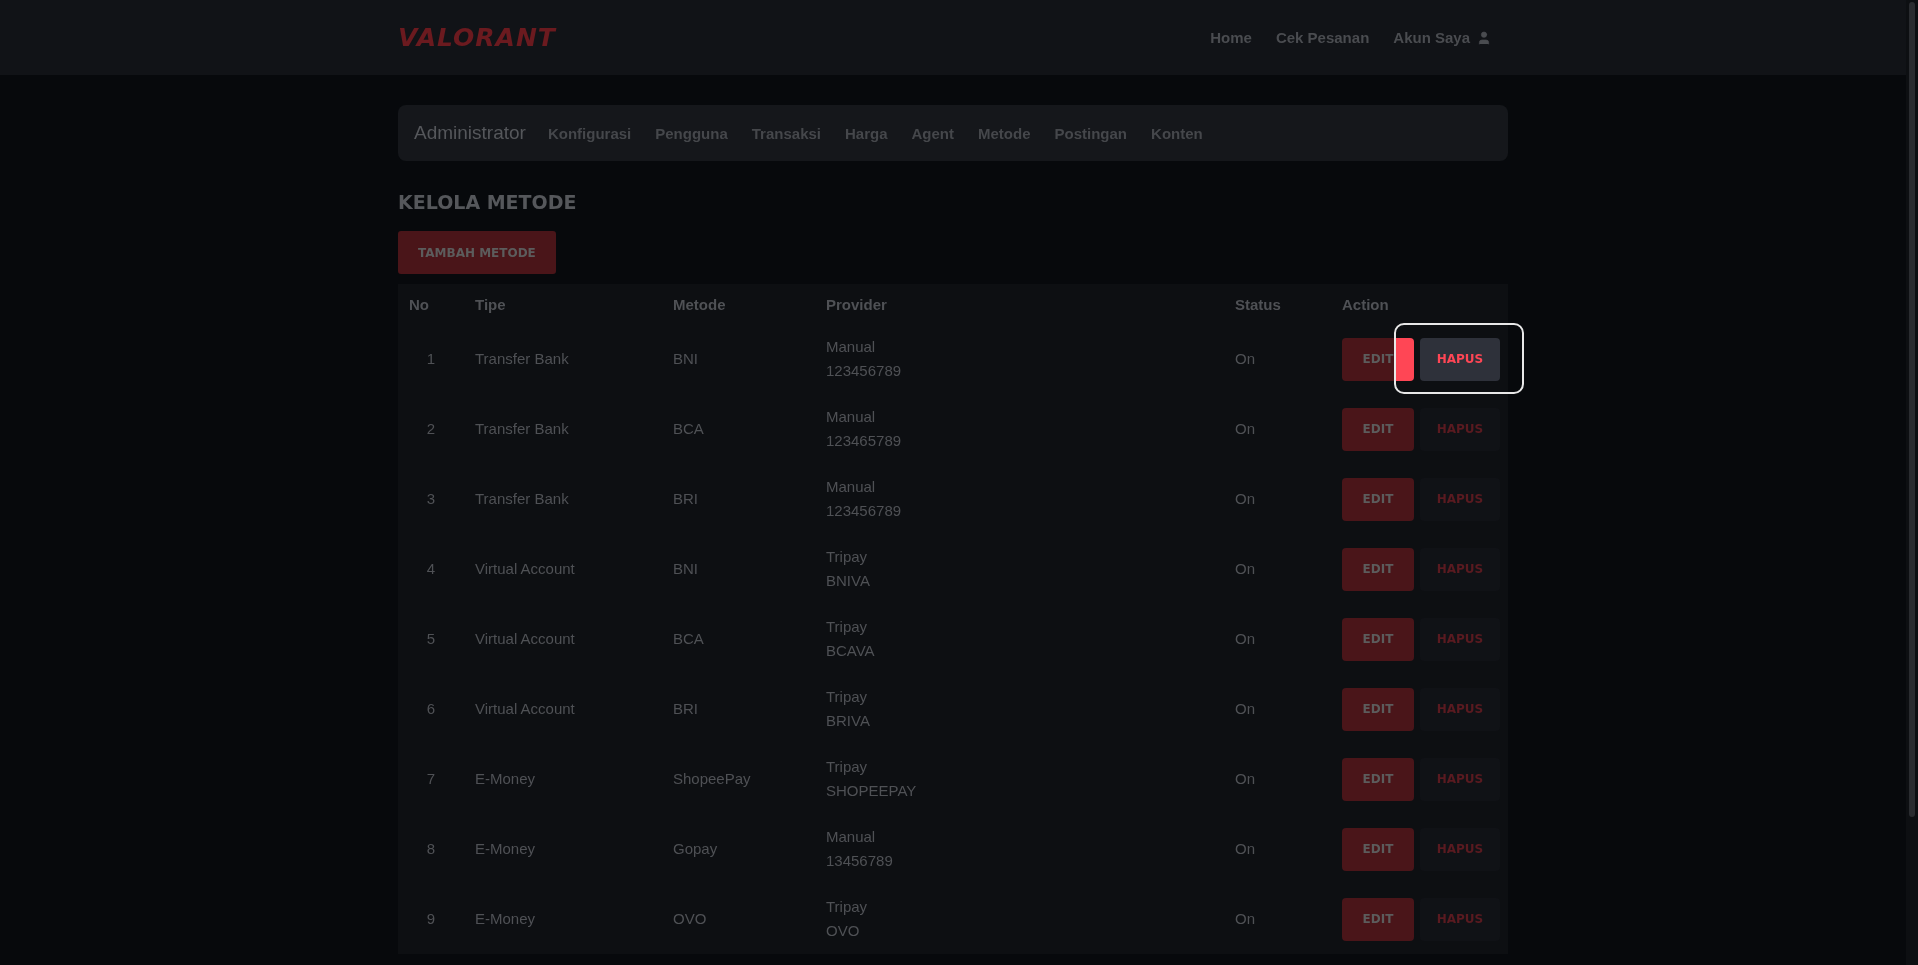  I want to click on table-cell-text: 3, so click(431, 499).